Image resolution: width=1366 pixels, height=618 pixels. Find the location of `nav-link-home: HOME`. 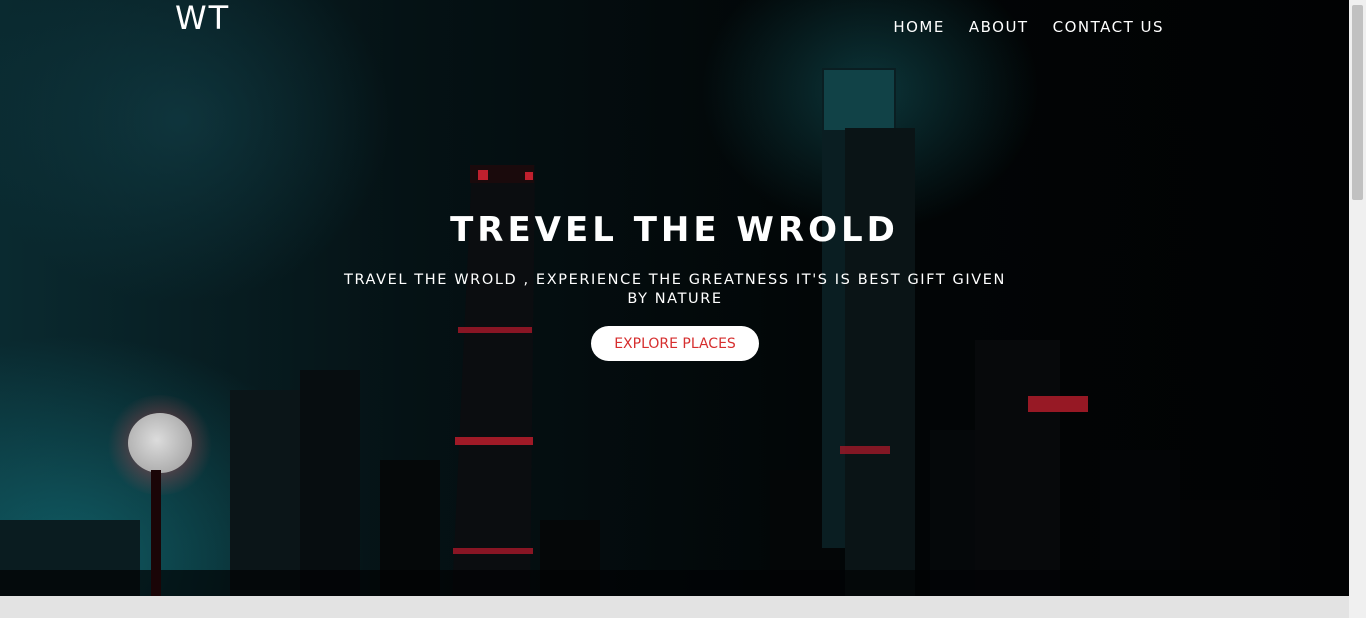

nav-link-home: HOME is located at coordinates (919, 27).